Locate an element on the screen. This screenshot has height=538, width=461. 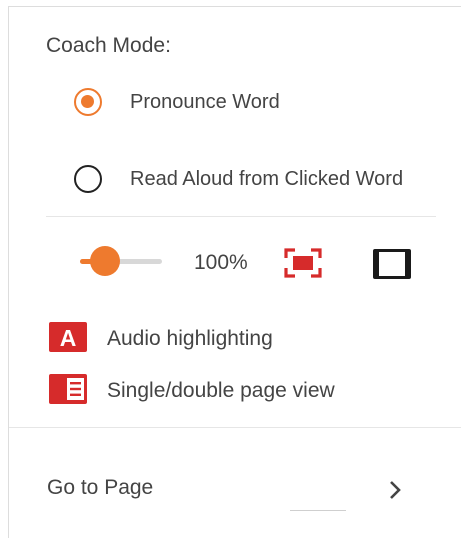
audio-highlighting-icon: A is located at coordinates (68, 339).